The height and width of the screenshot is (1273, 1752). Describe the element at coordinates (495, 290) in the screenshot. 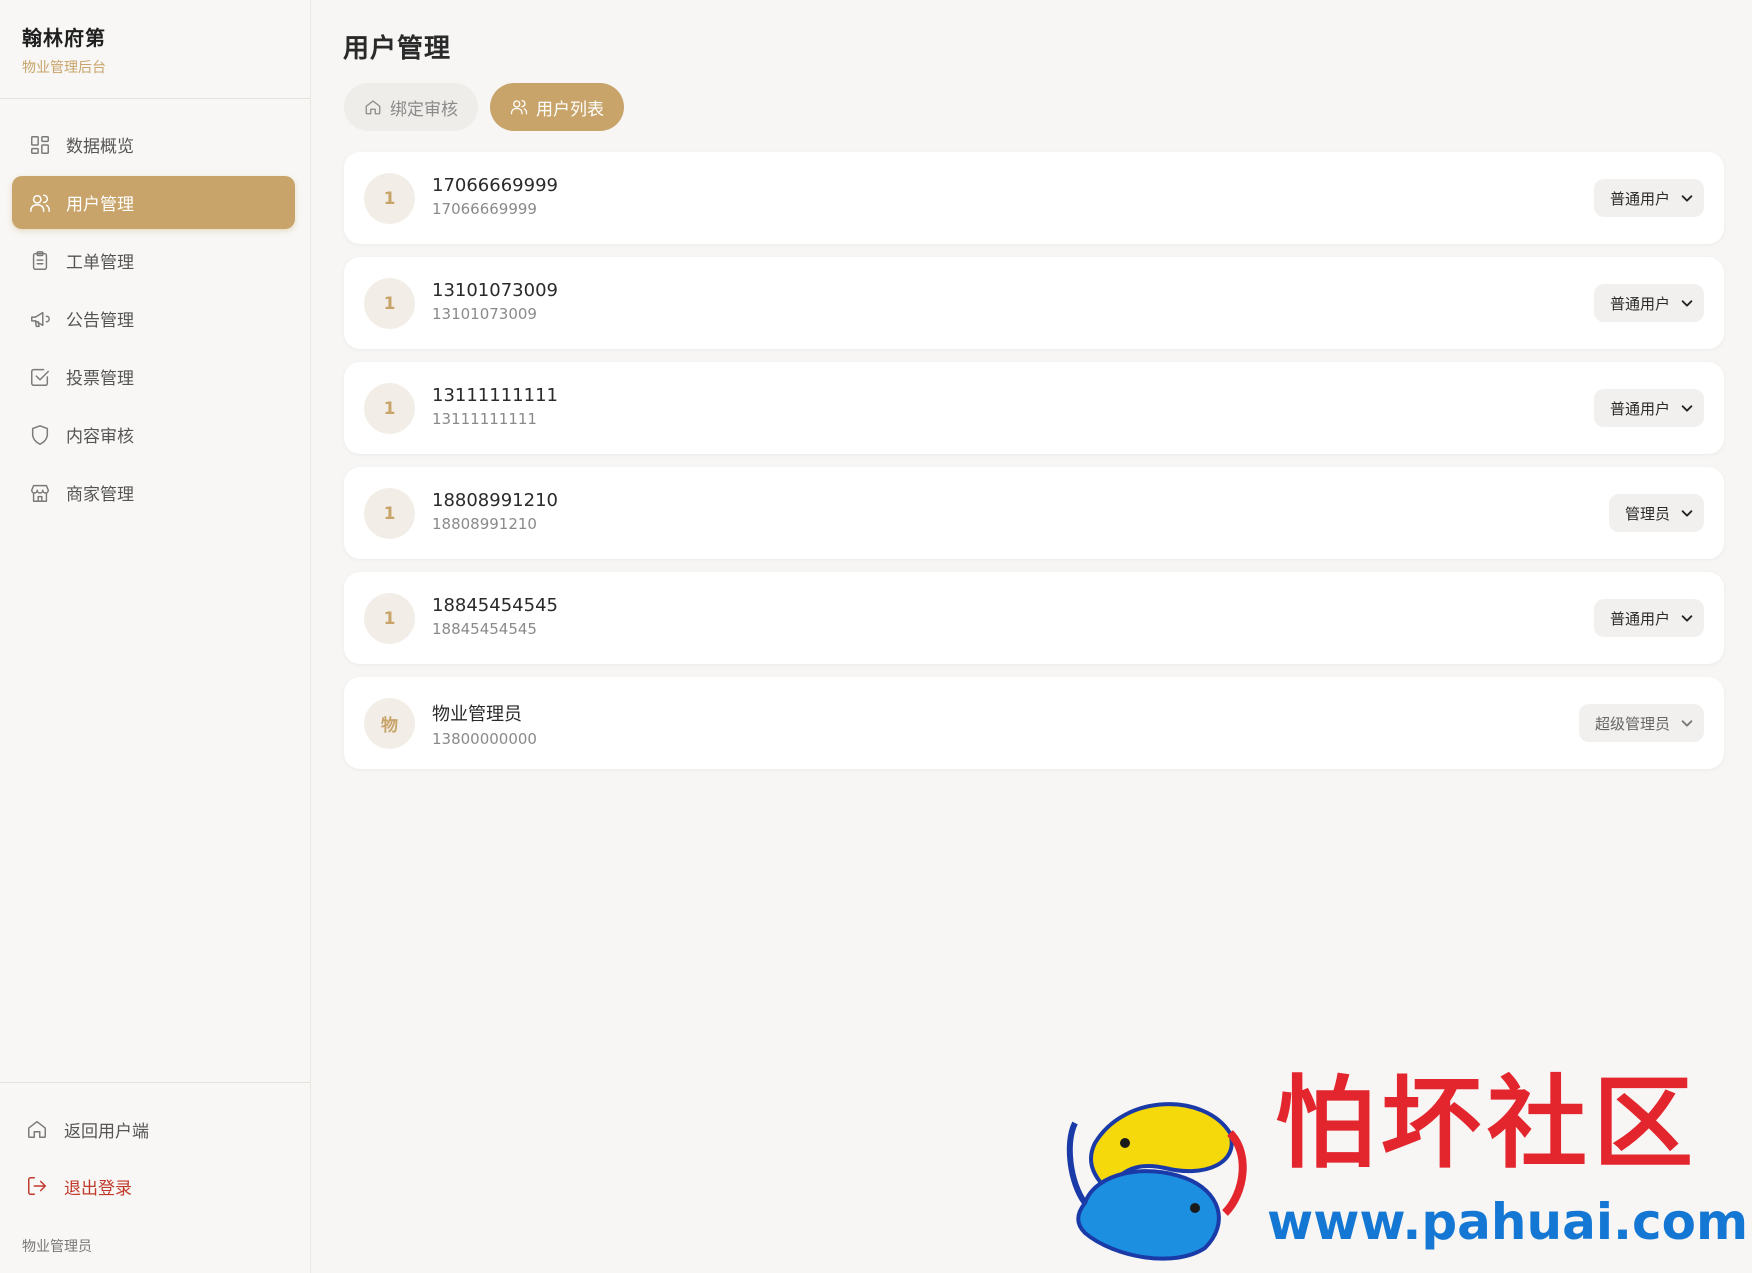

I see `user-name: 13101073009` at that location.